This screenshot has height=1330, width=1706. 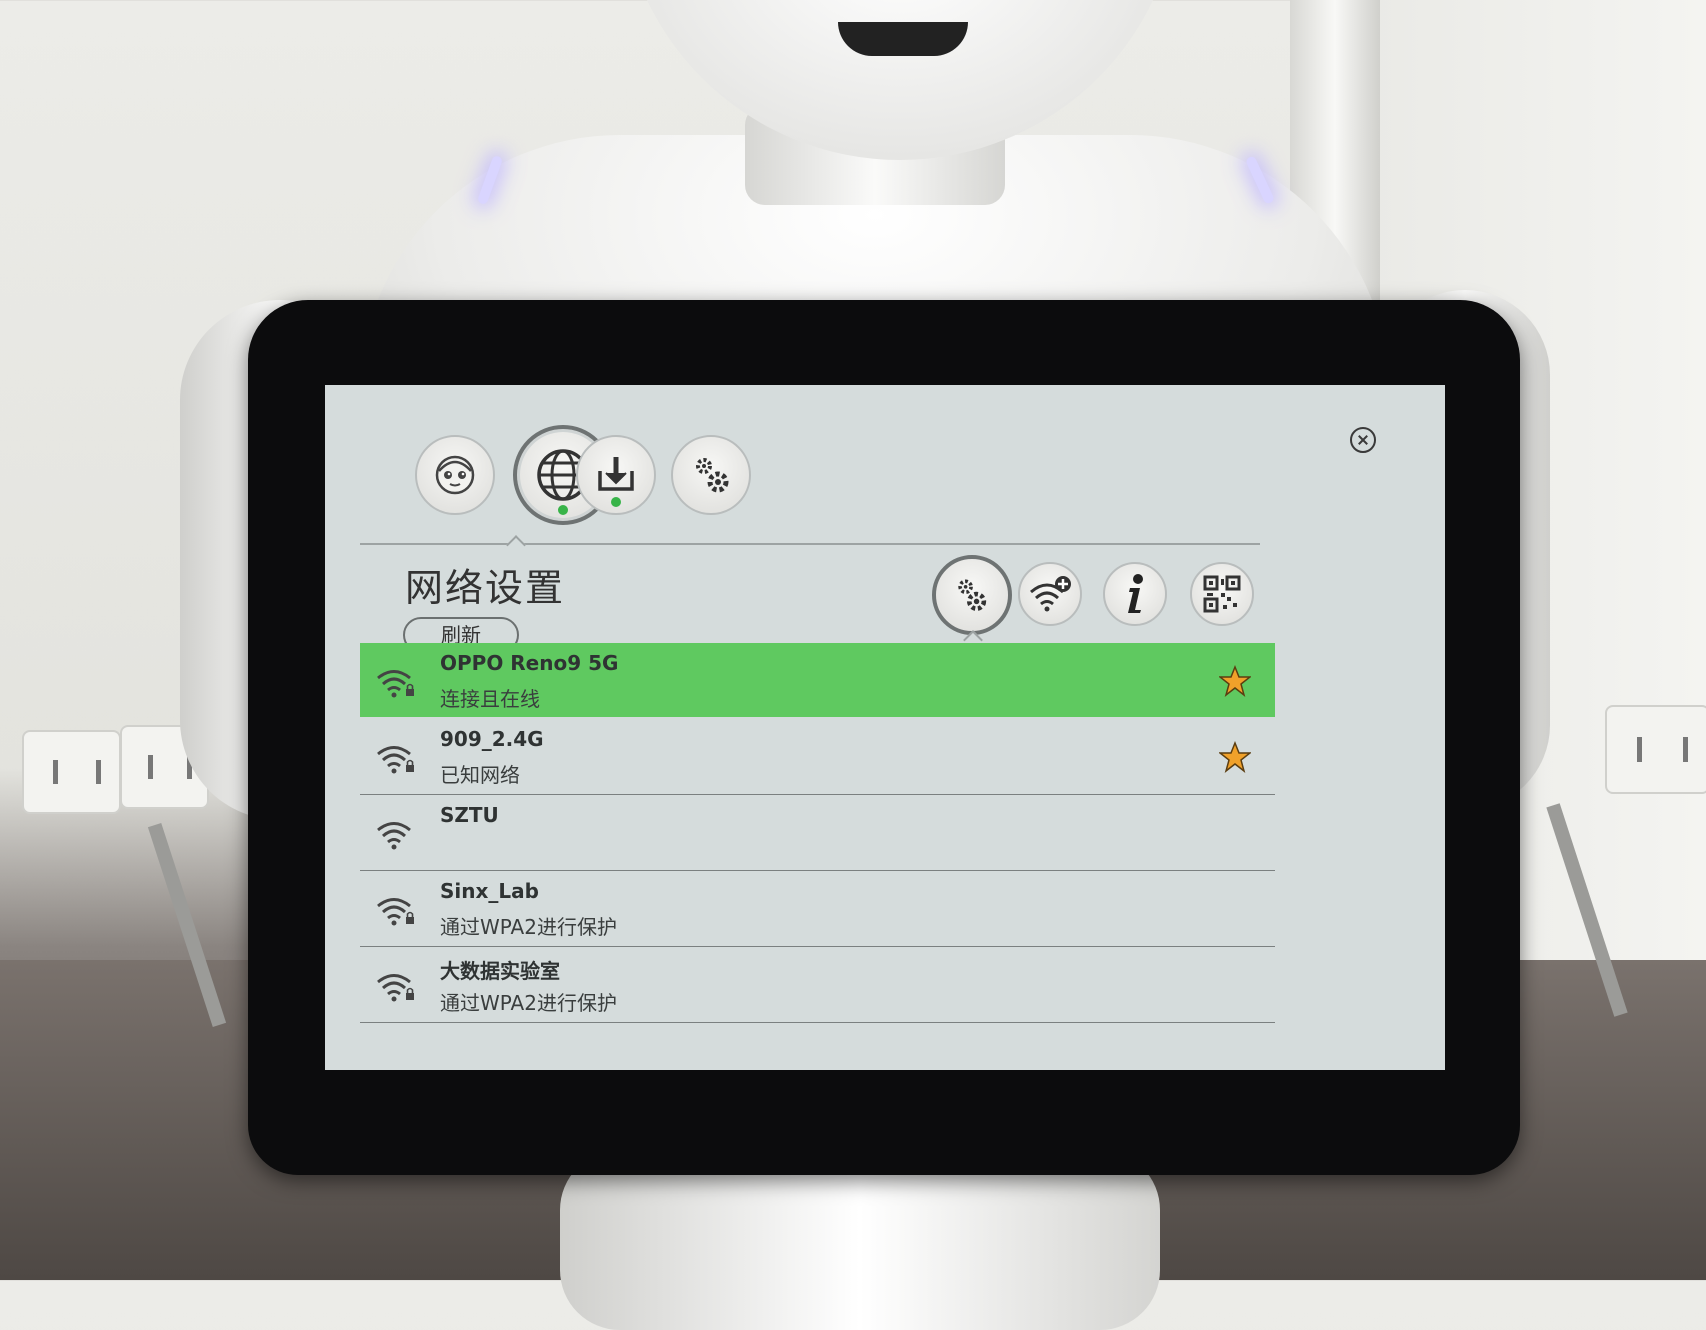 What do you see at coordinates (903, 39) in the screenshot?
I see `robot-mouth` at bounding box center [903, 39].